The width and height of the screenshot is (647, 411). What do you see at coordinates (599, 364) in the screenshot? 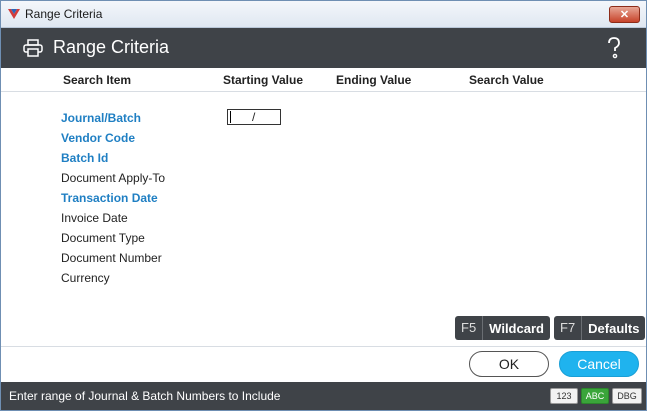
I see `cancel-button: Cancel` at bounding box center [599, 364].